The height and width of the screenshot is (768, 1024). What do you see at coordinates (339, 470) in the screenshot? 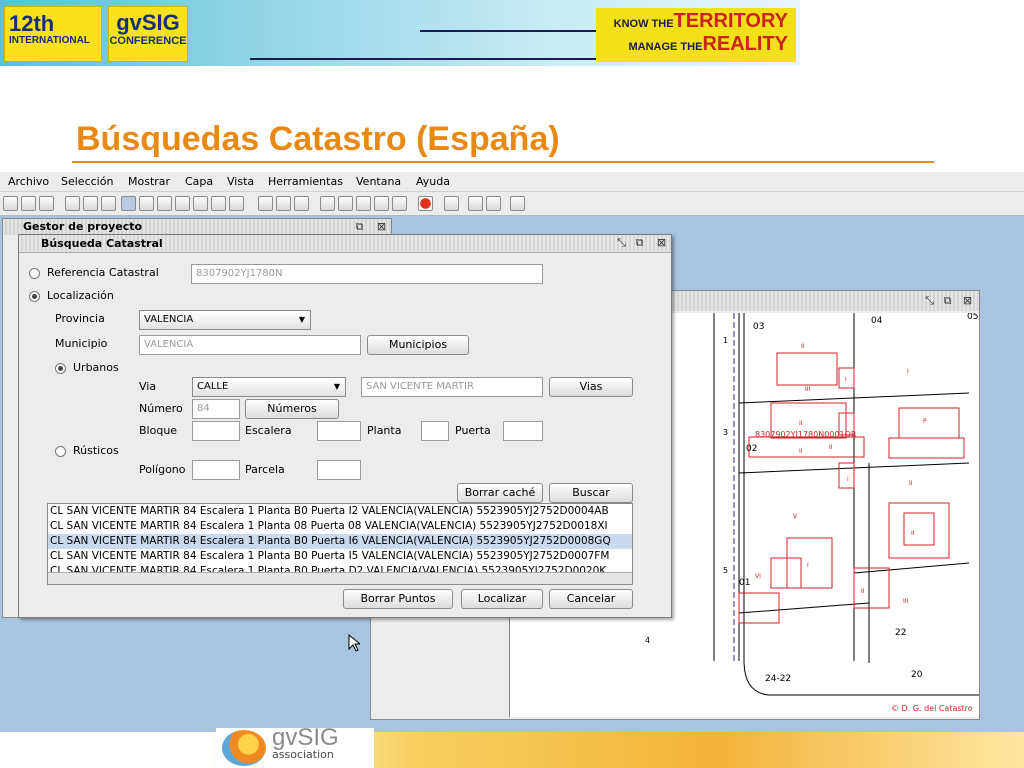
I see `parcela-input` at bounding box center [339, 470].